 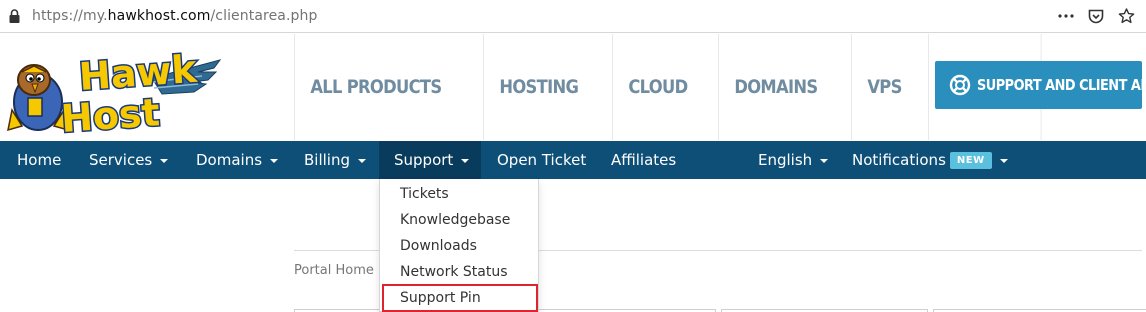 I want to click on nav-domains: Domains, so click(x=237, y=160).